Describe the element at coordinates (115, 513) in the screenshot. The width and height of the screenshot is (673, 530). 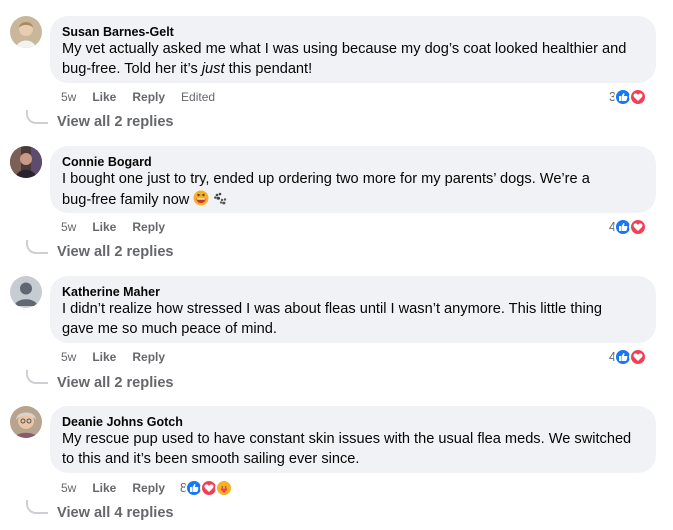
I see `view-replies-link: View all 4 replies` at that location.